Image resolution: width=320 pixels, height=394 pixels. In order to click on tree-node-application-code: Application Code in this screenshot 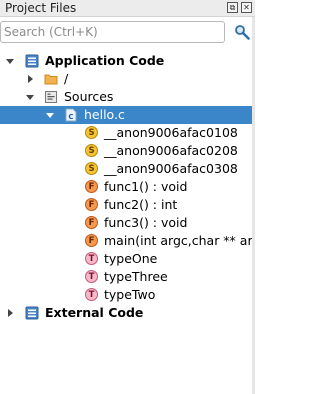, I will do `click(127, 61)`.